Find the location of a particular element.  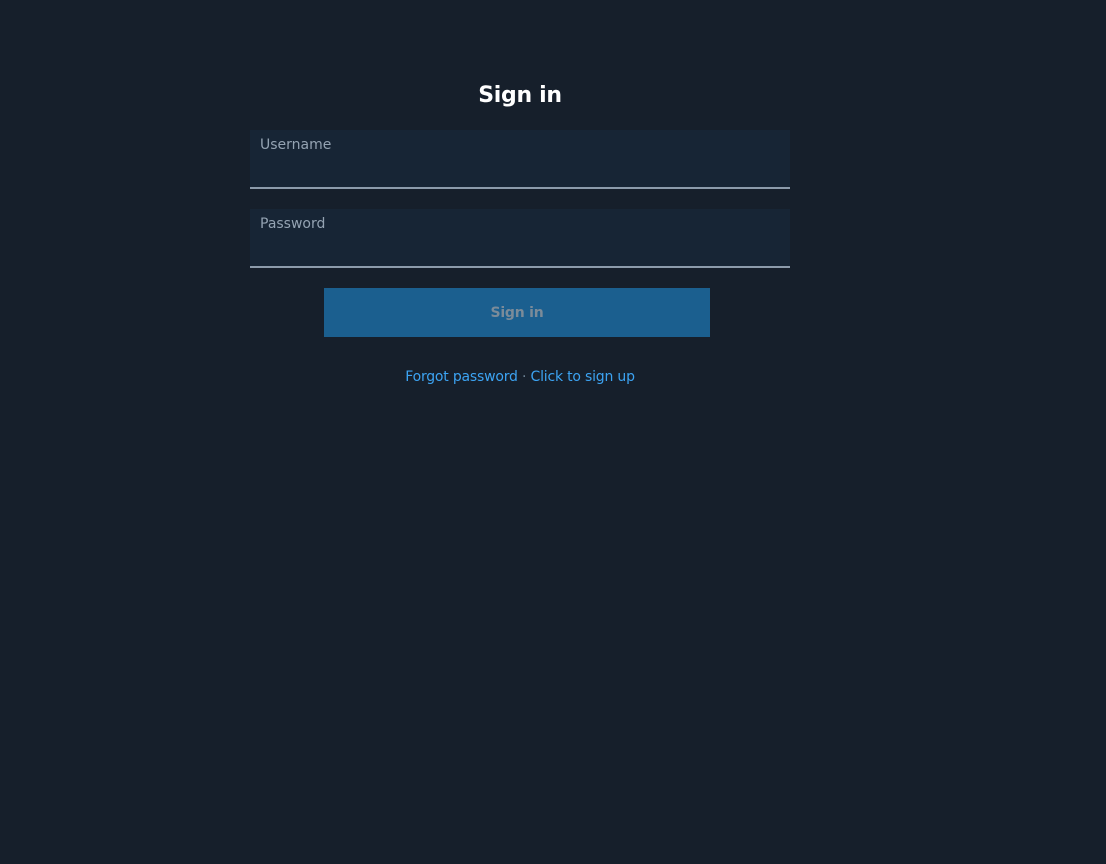

sign-up-link: Click to sign up is located at coordinates (583, 377).